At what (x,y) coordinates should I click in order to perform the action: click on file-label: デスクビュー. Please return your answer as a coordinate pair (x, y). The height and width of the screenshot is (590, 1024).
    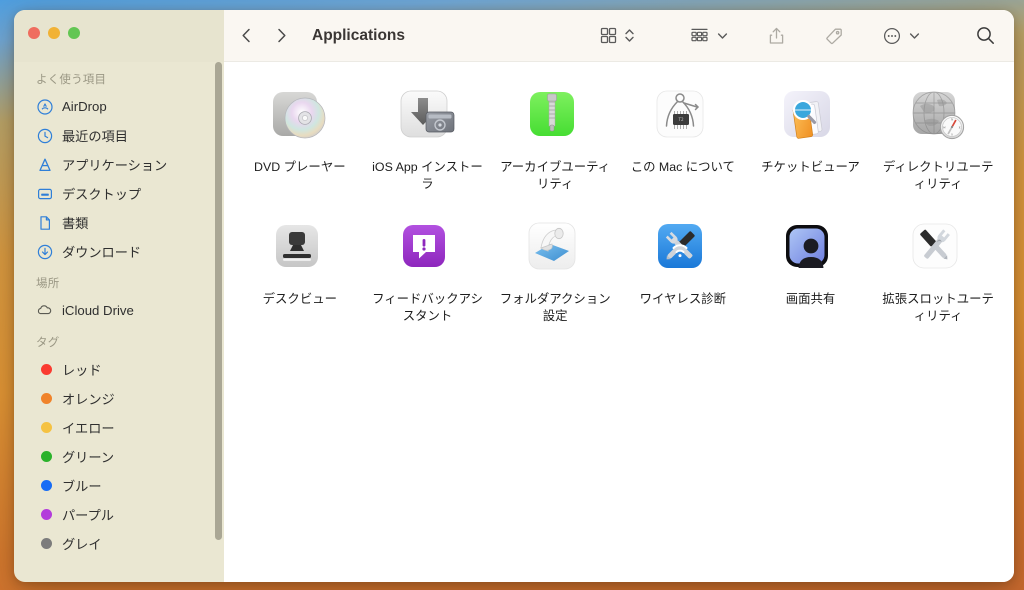
    Looking at the image, I should click on (299, 299).